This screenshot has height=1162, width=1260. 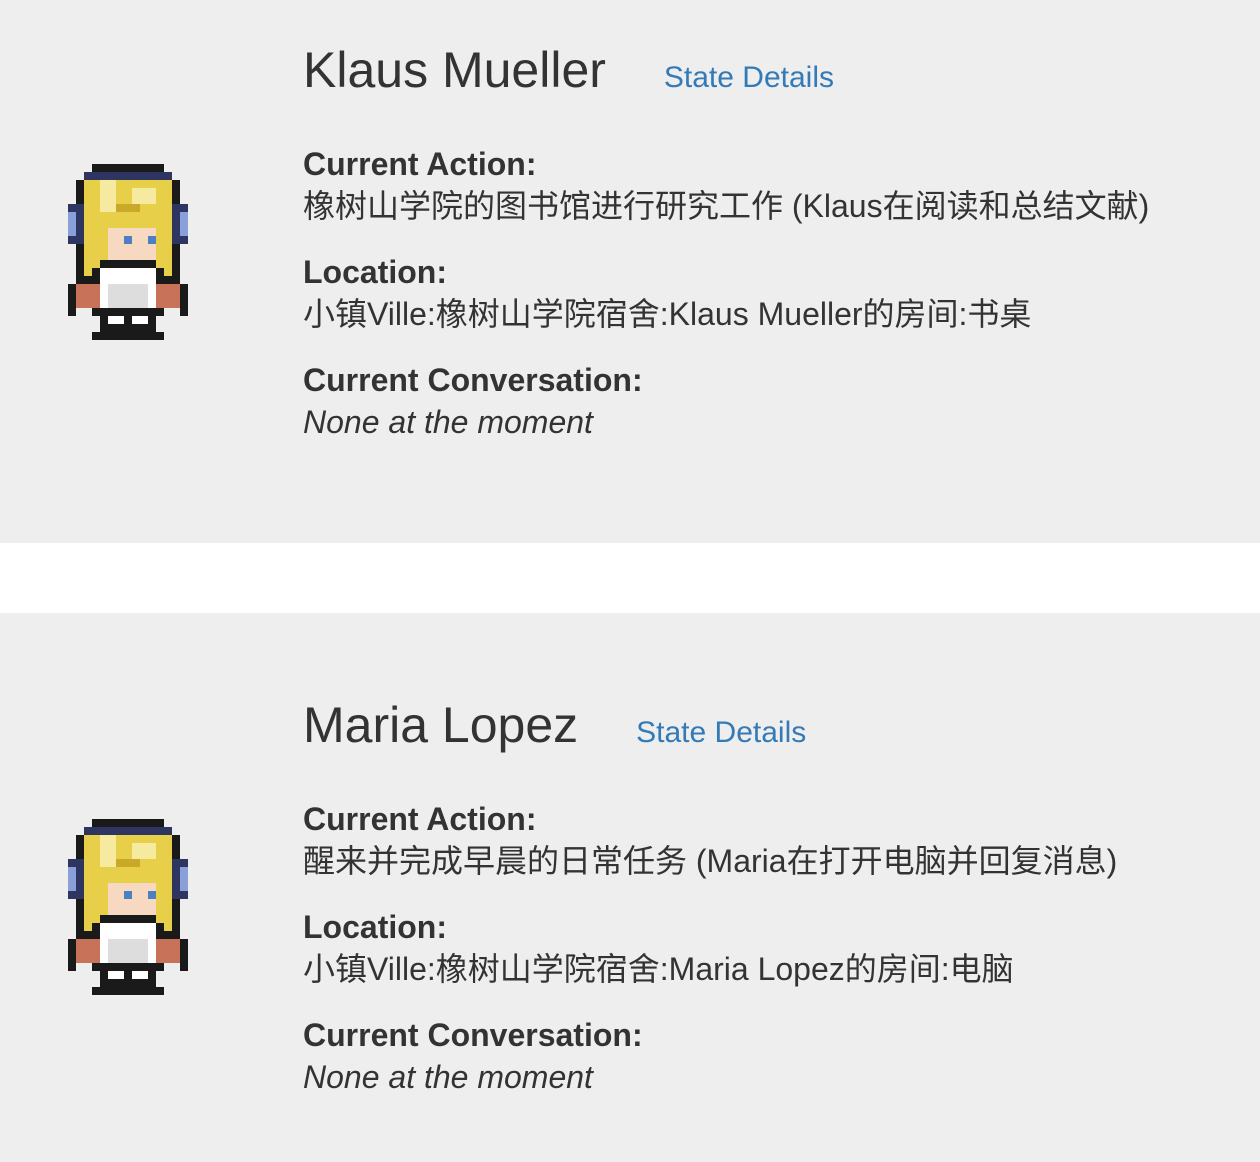 What do you see at coordinates (441, 725) in the screenshot?
I see `agent-name: Maria Lopez` at bounding box center [441, 725].